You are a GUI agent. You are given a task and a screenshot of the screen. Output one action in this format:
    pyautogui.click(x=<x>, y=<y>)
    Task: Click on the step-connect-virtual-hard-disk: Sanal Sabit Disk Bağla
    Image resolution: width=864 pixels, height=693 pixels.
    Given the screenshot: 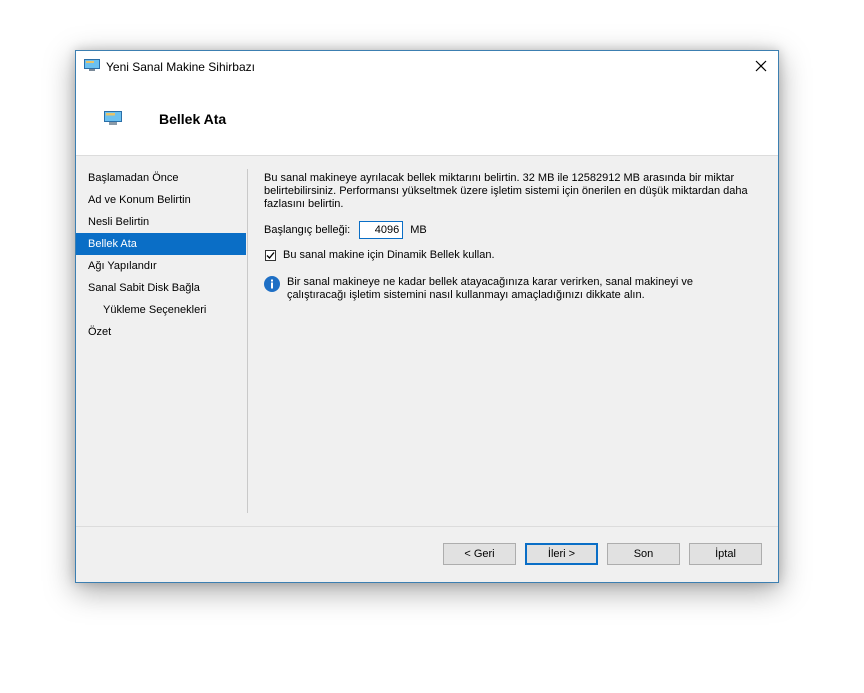 What is the action you would take?
    pyautogui.click(x=161, y=288)
    